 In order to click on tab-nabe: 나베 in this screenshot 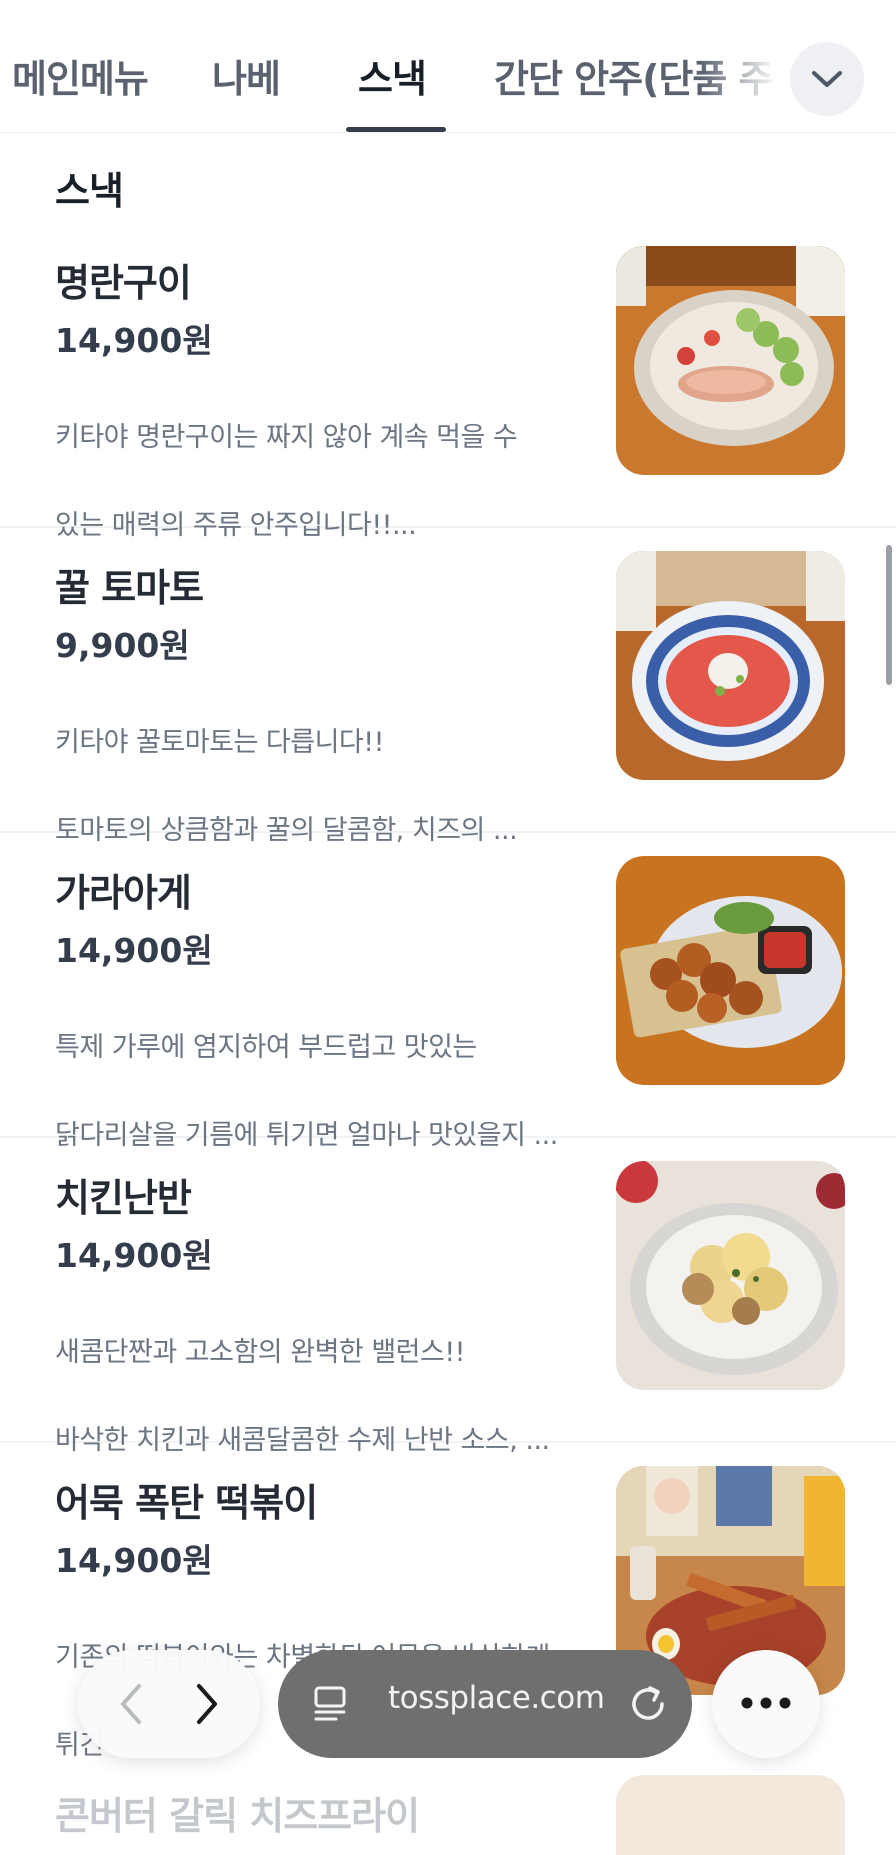, I will do `click(246, 75)`.